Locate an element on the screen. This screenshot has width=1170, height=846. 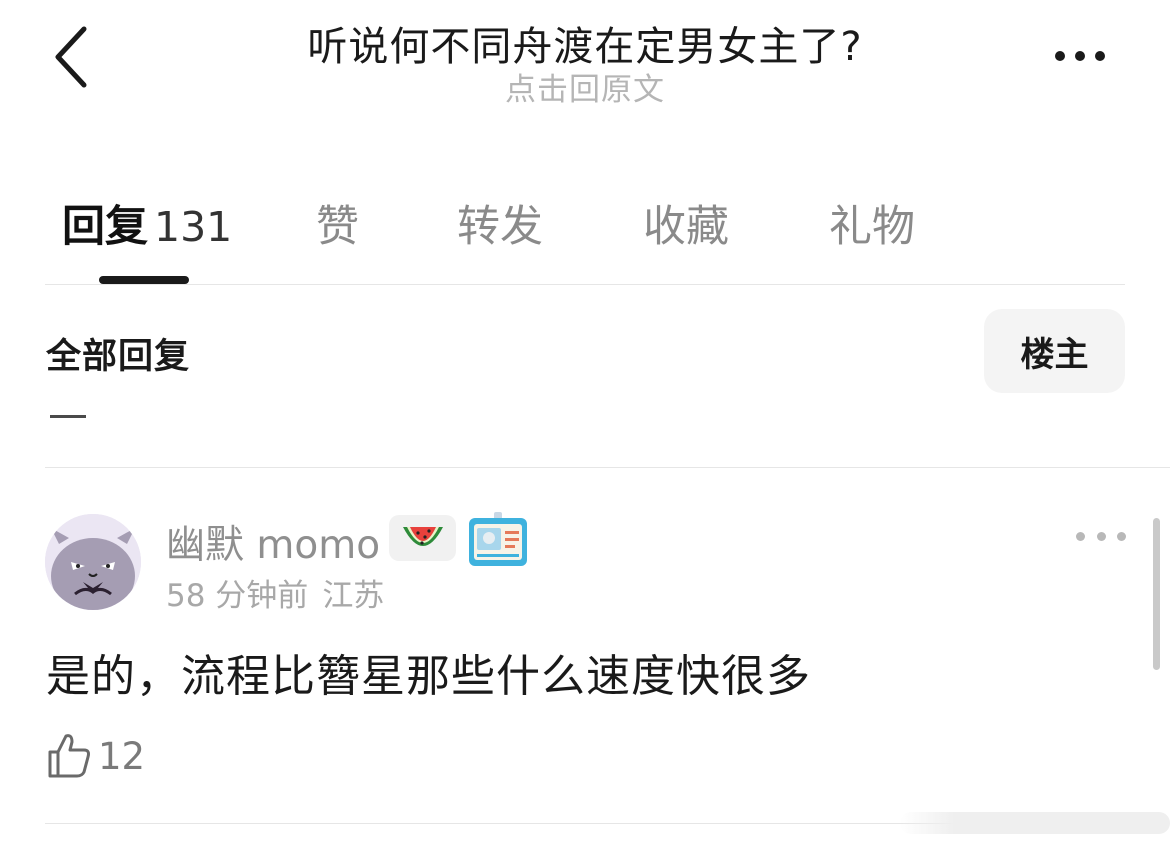
tab-gifts: 礼物 is located at coordinates (872, 223).